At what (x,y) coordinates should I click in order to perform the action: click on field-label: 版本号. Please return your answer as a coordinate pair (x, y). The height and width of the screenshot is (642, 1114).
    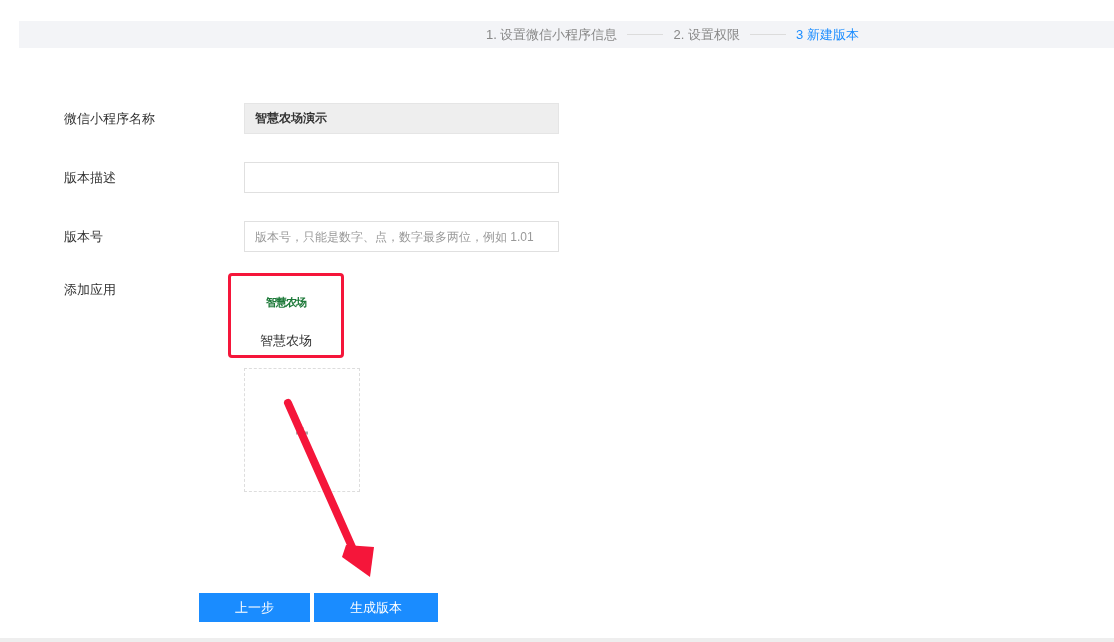
    Looking at the image, I should click on (84, 237).